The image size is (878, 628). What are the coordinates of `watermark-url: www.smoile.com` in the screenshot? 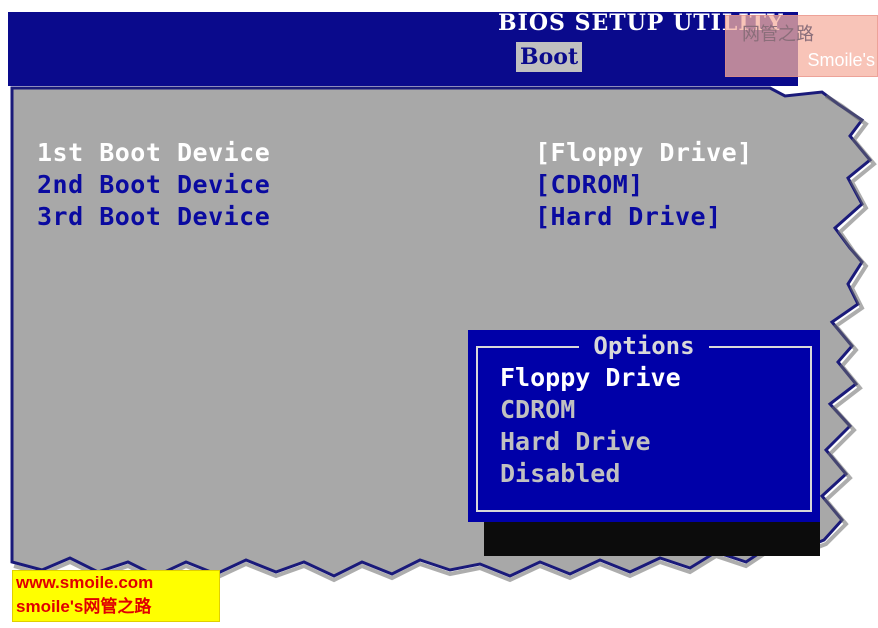 It's located at (85, 582).